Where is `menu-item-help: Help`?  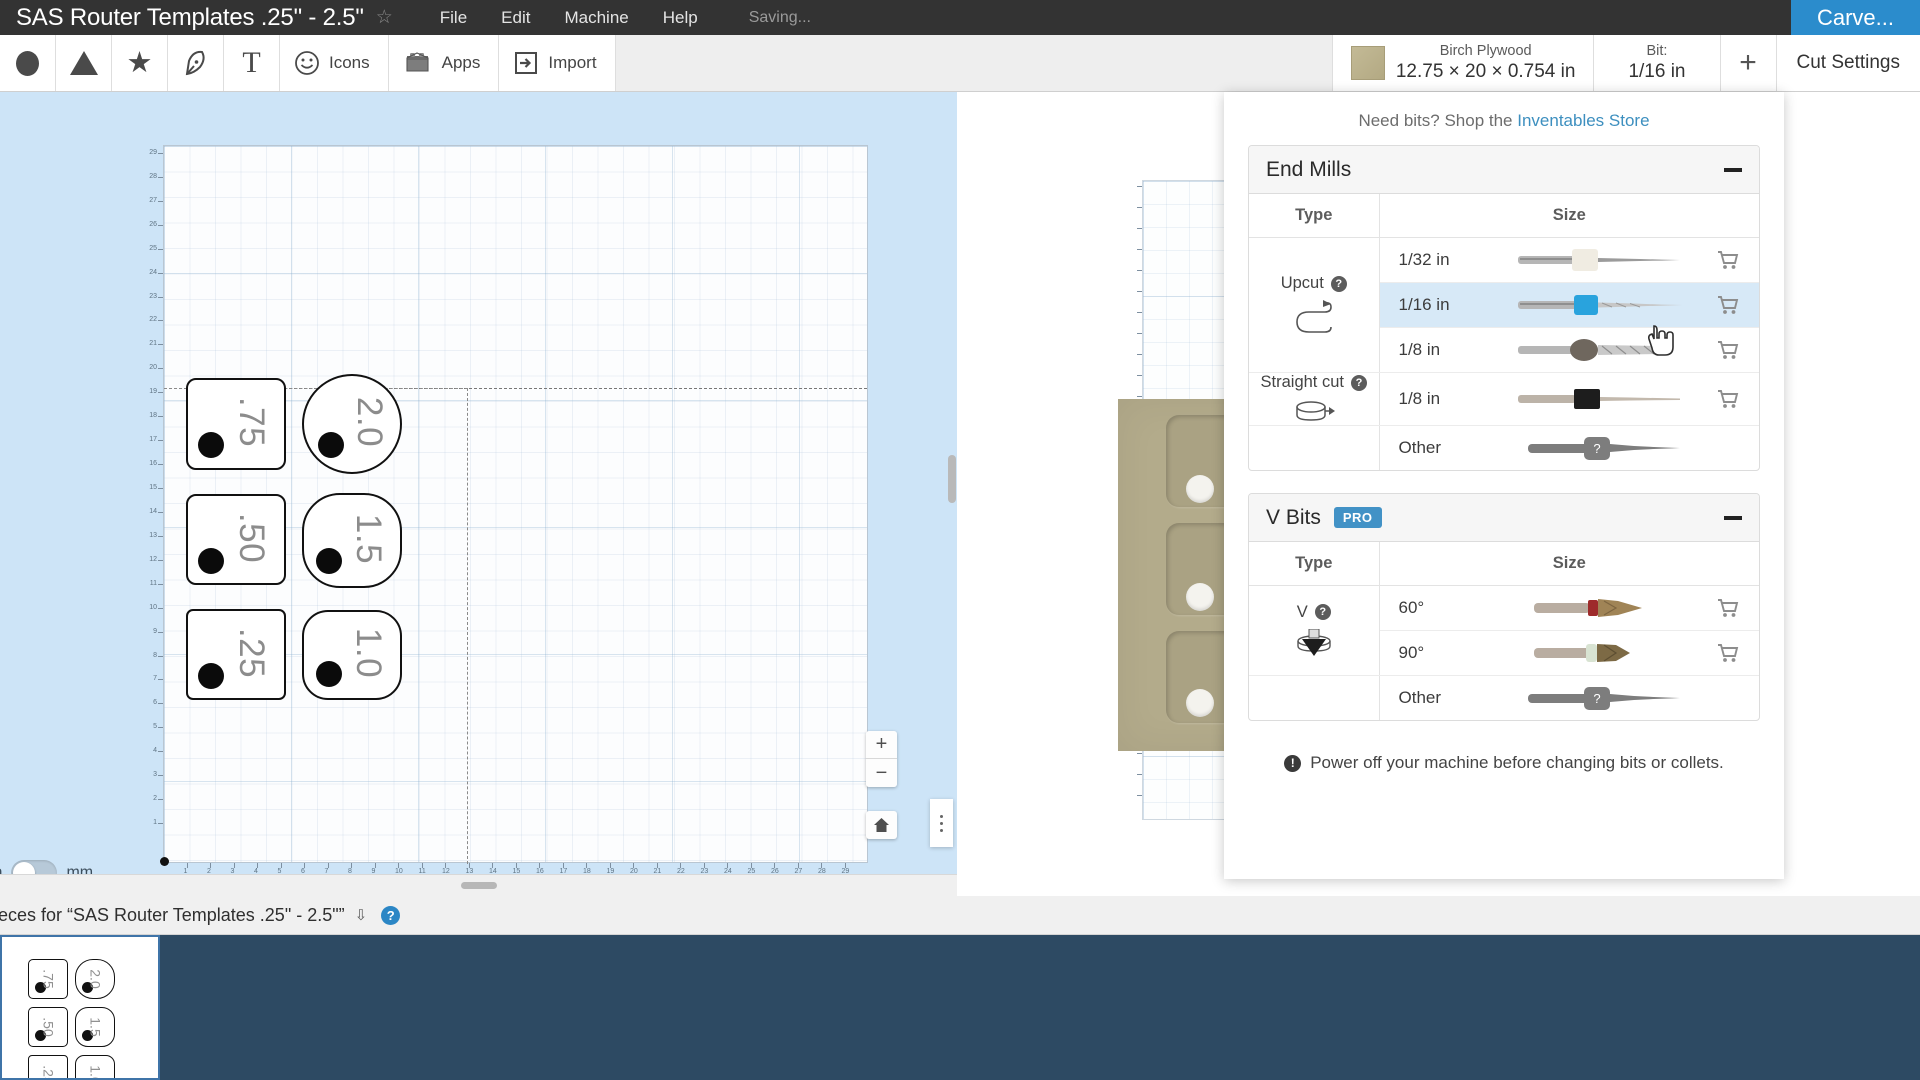
menu-item-help: Help is located at coordinates (680, 18).